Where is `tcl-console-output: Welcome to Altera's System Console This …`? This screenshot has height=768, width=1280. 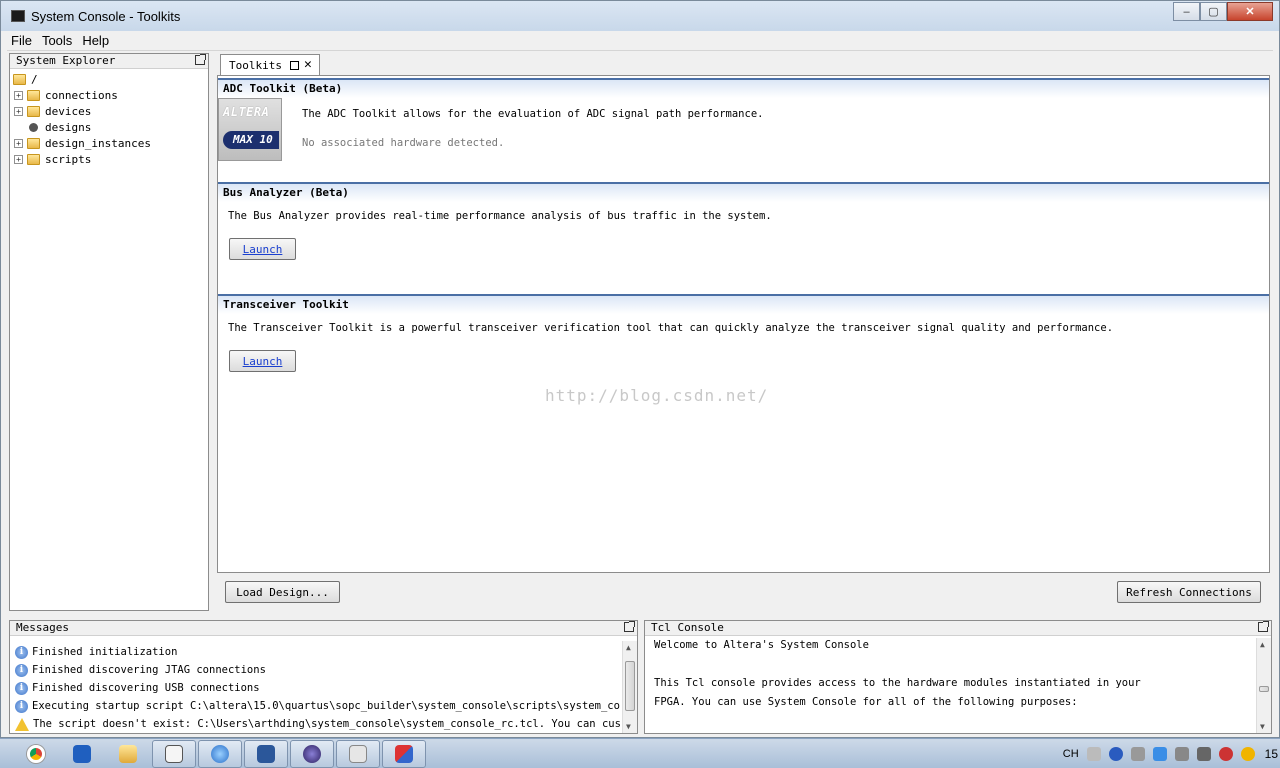 tcl-console-output: Welcome to Altera's System Console This … is located at coordinates (950, 674).